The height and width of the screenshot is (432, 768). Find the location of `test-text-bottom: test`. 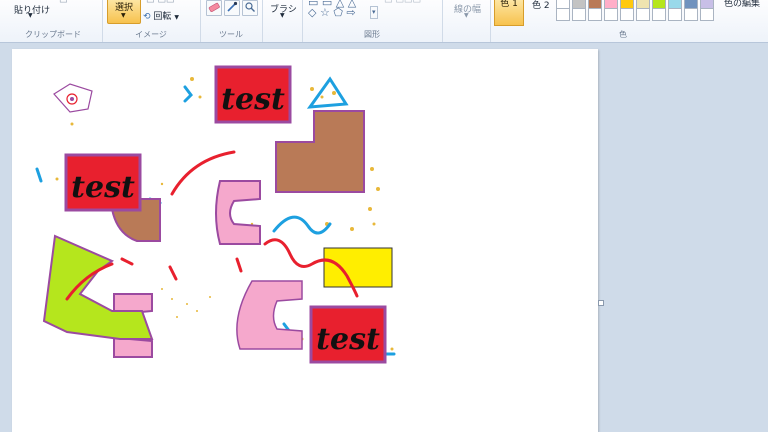

test-text-bottom: test is located at coordinates (348, 339).